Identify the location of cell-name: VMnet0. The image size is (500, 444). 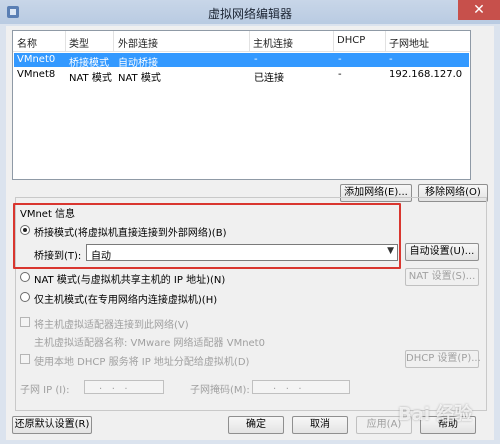
(36, 59).